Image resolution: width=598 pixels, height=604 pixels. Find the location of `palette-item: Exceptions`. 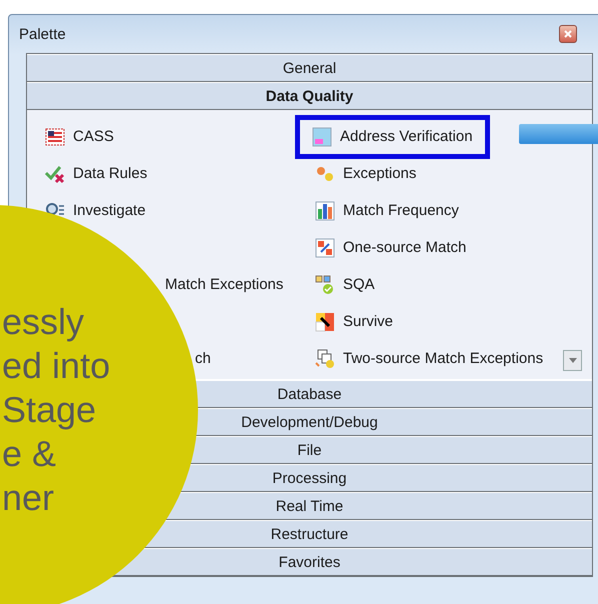

palette-item: Exceptions is located at coordinates (365, 173).